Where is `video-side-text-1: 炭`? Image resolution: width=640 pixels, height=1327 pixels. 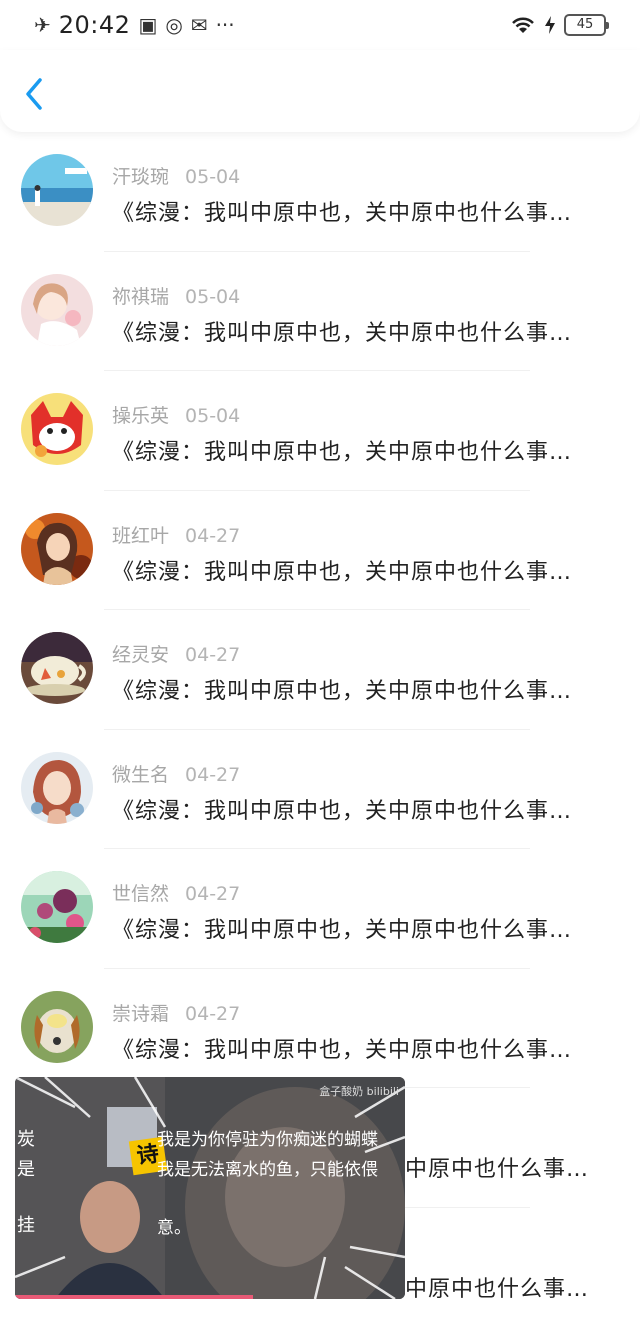
video-side-text-1: 炭 is located at coordinates (26, 1138).